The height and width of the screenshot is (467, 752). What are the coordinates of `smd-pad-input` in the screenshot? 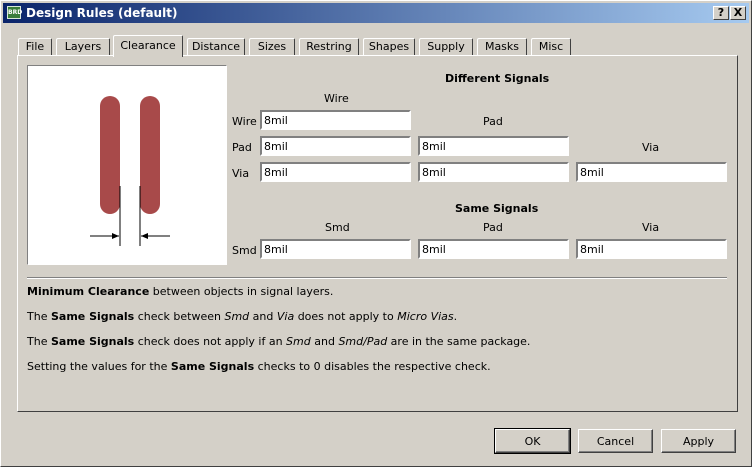 It's located at (493, 249).